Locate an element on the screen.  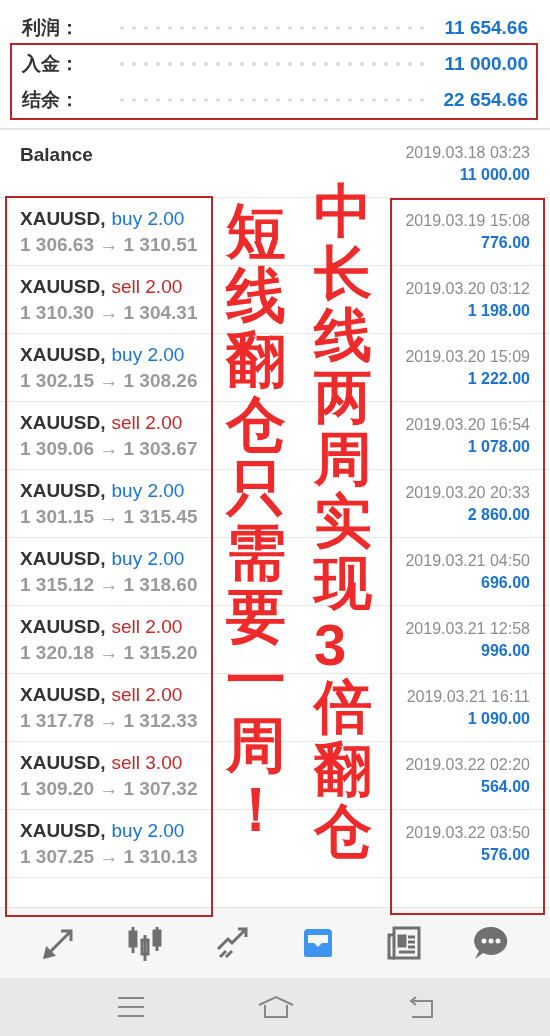
summary-label: 利润： is located at coordinates (51, 28).